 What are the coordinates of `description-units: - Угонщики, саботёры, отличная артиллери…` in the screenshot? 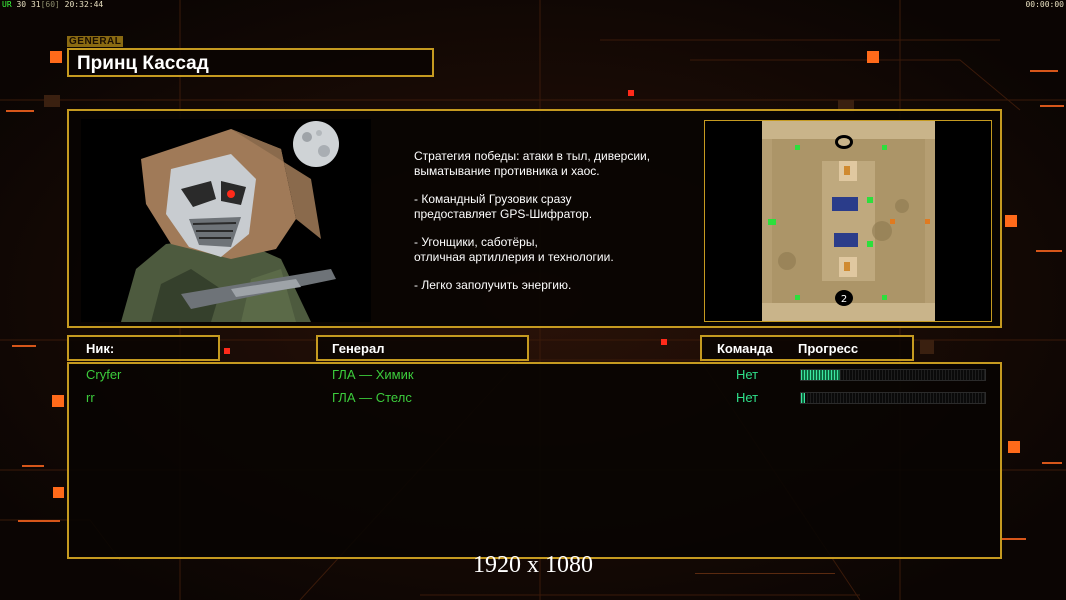 It's located at (514, 249).